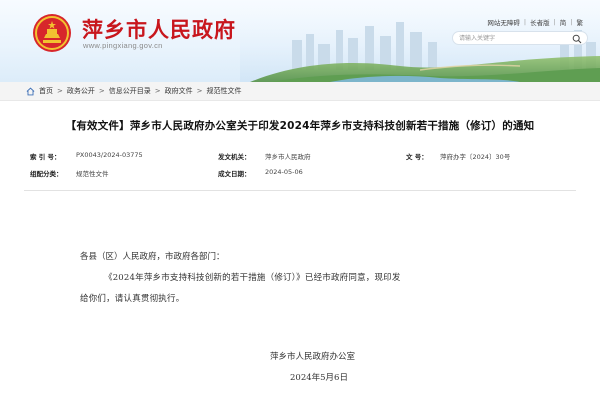  I want to click on body-paragraph-line-1: 《2024年萍乡市支持科技创新的若干措施（修订）》已经市政府同意，现印发, so click(252, 278).